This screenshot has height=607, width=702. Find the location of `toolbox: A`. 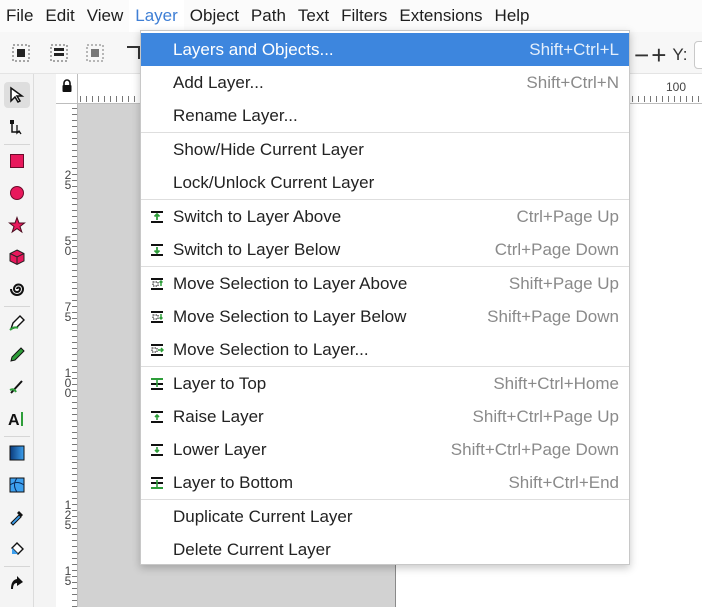

toolbox: A is located at coordinates (17, 340).